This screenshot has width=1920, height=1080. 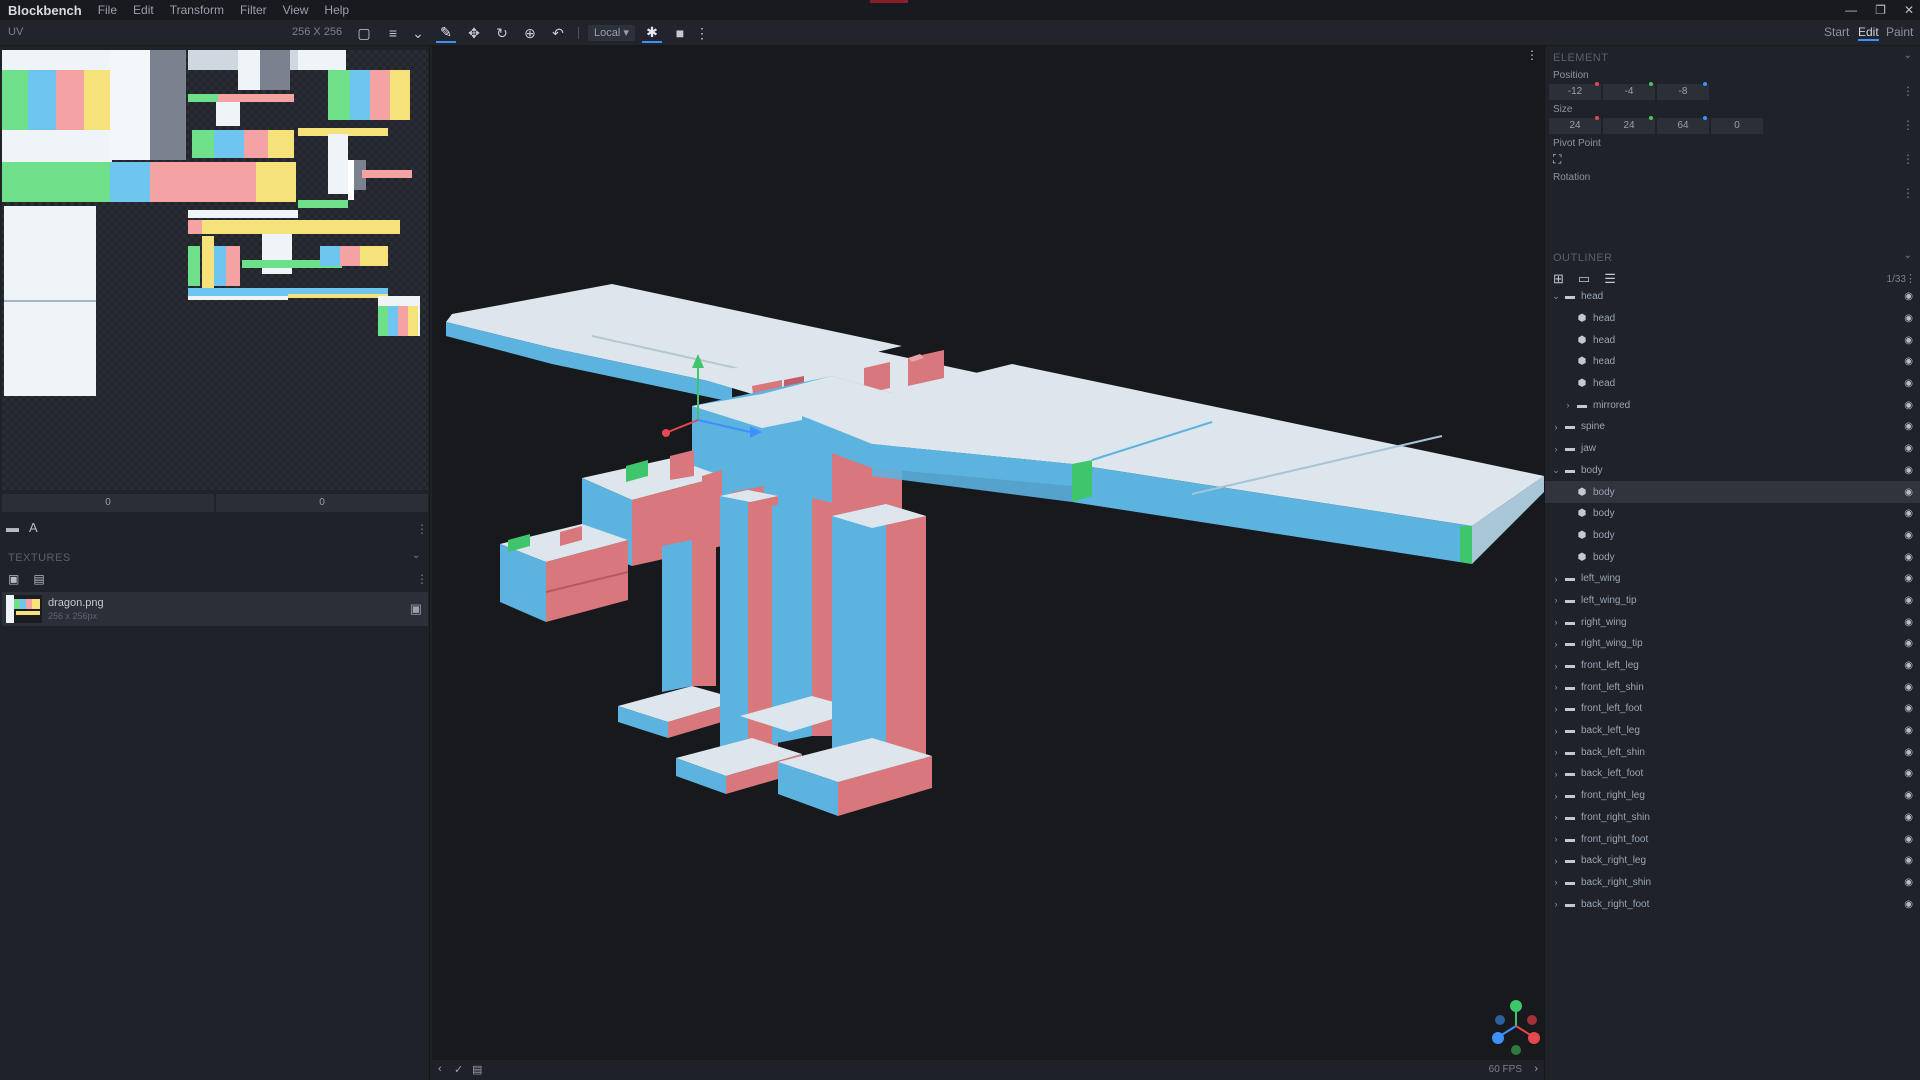 I want to click on save-icon: ▣, so click(x=416, y=609).